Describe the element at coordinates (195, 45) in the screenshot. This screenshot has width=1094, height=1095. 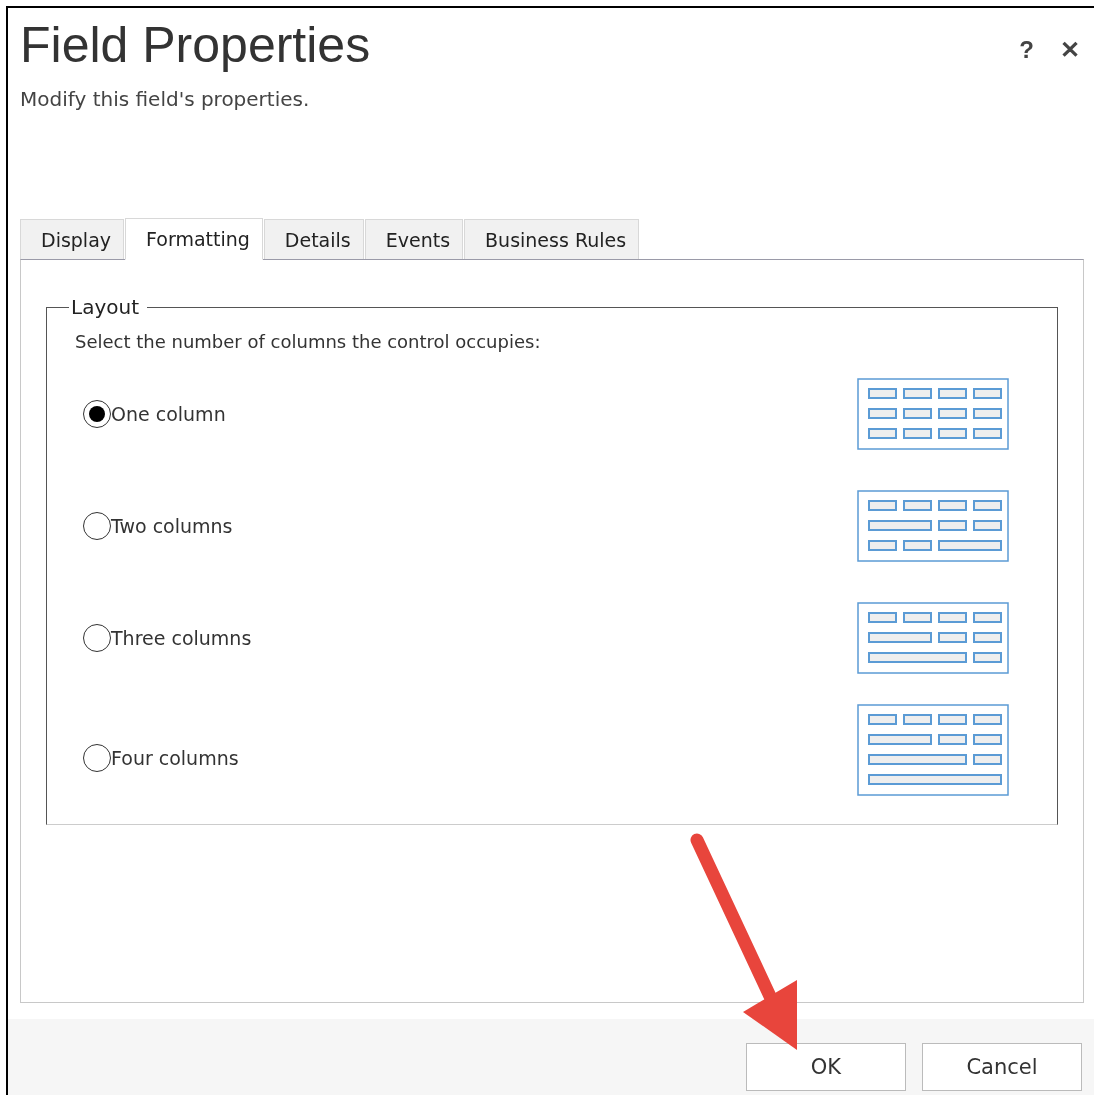
I see `dialog-title: Field Properties` at that location.